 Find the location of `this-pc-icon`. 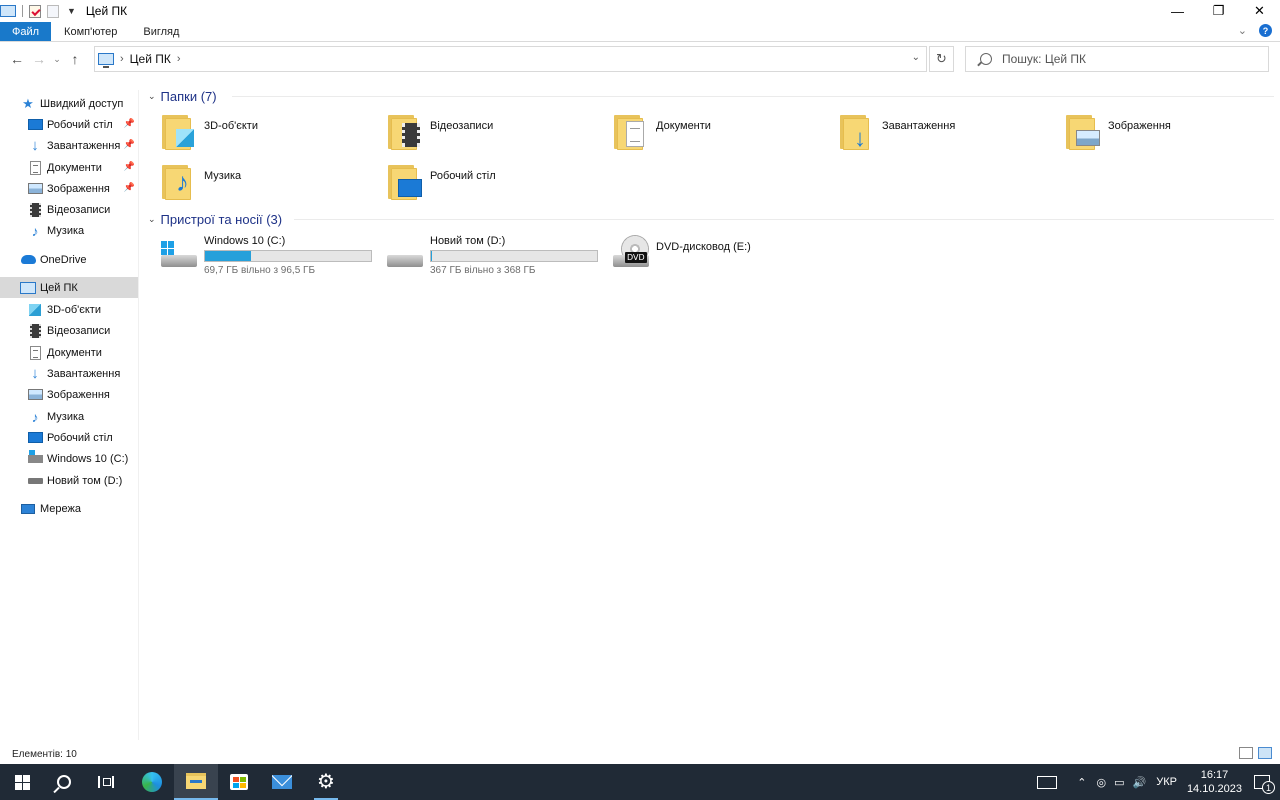

this-pc-icon is located at coordinates (8, 11).